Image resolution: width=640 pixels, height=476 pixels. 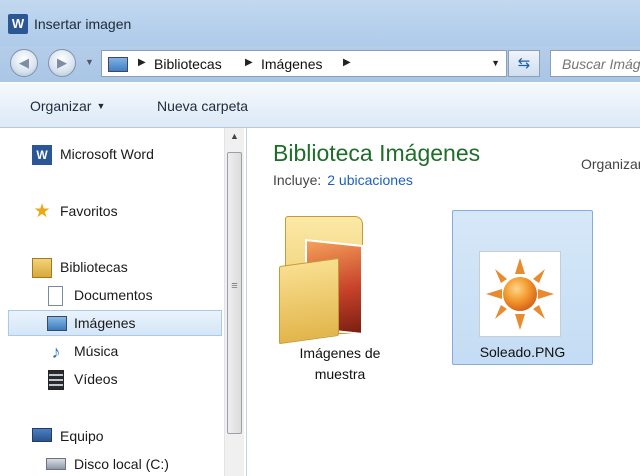 I want to click on refresh-icon: ⇆, so click(x=524, y=63).